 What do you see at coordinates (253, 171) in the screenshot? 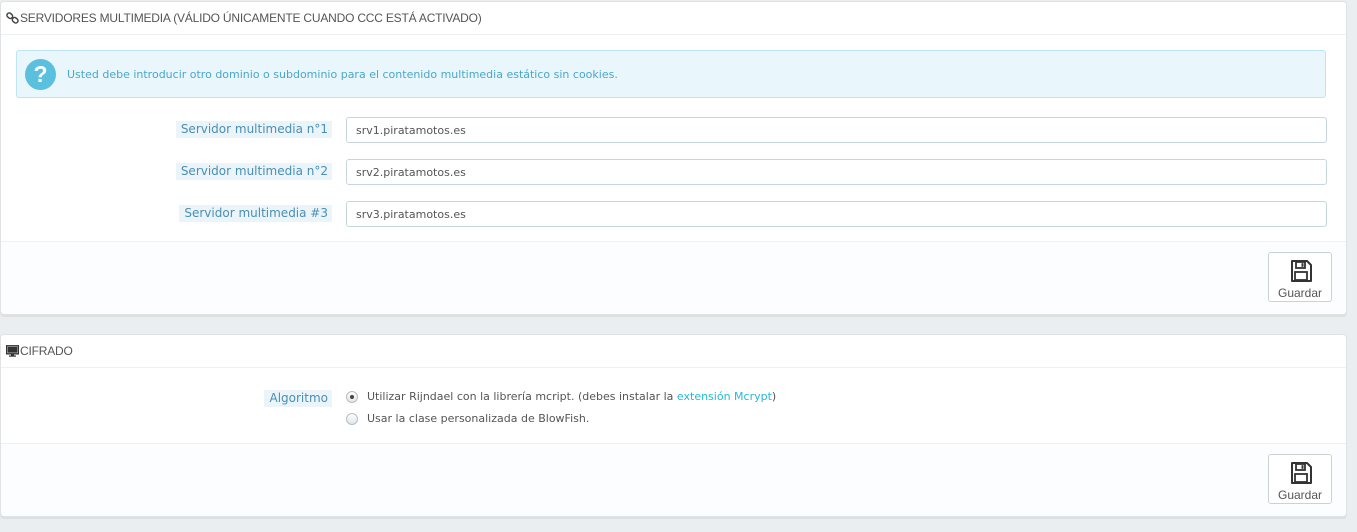
I see `media-server-2-label: Servidor multimedia n°2` at bounding box center [253, 171].